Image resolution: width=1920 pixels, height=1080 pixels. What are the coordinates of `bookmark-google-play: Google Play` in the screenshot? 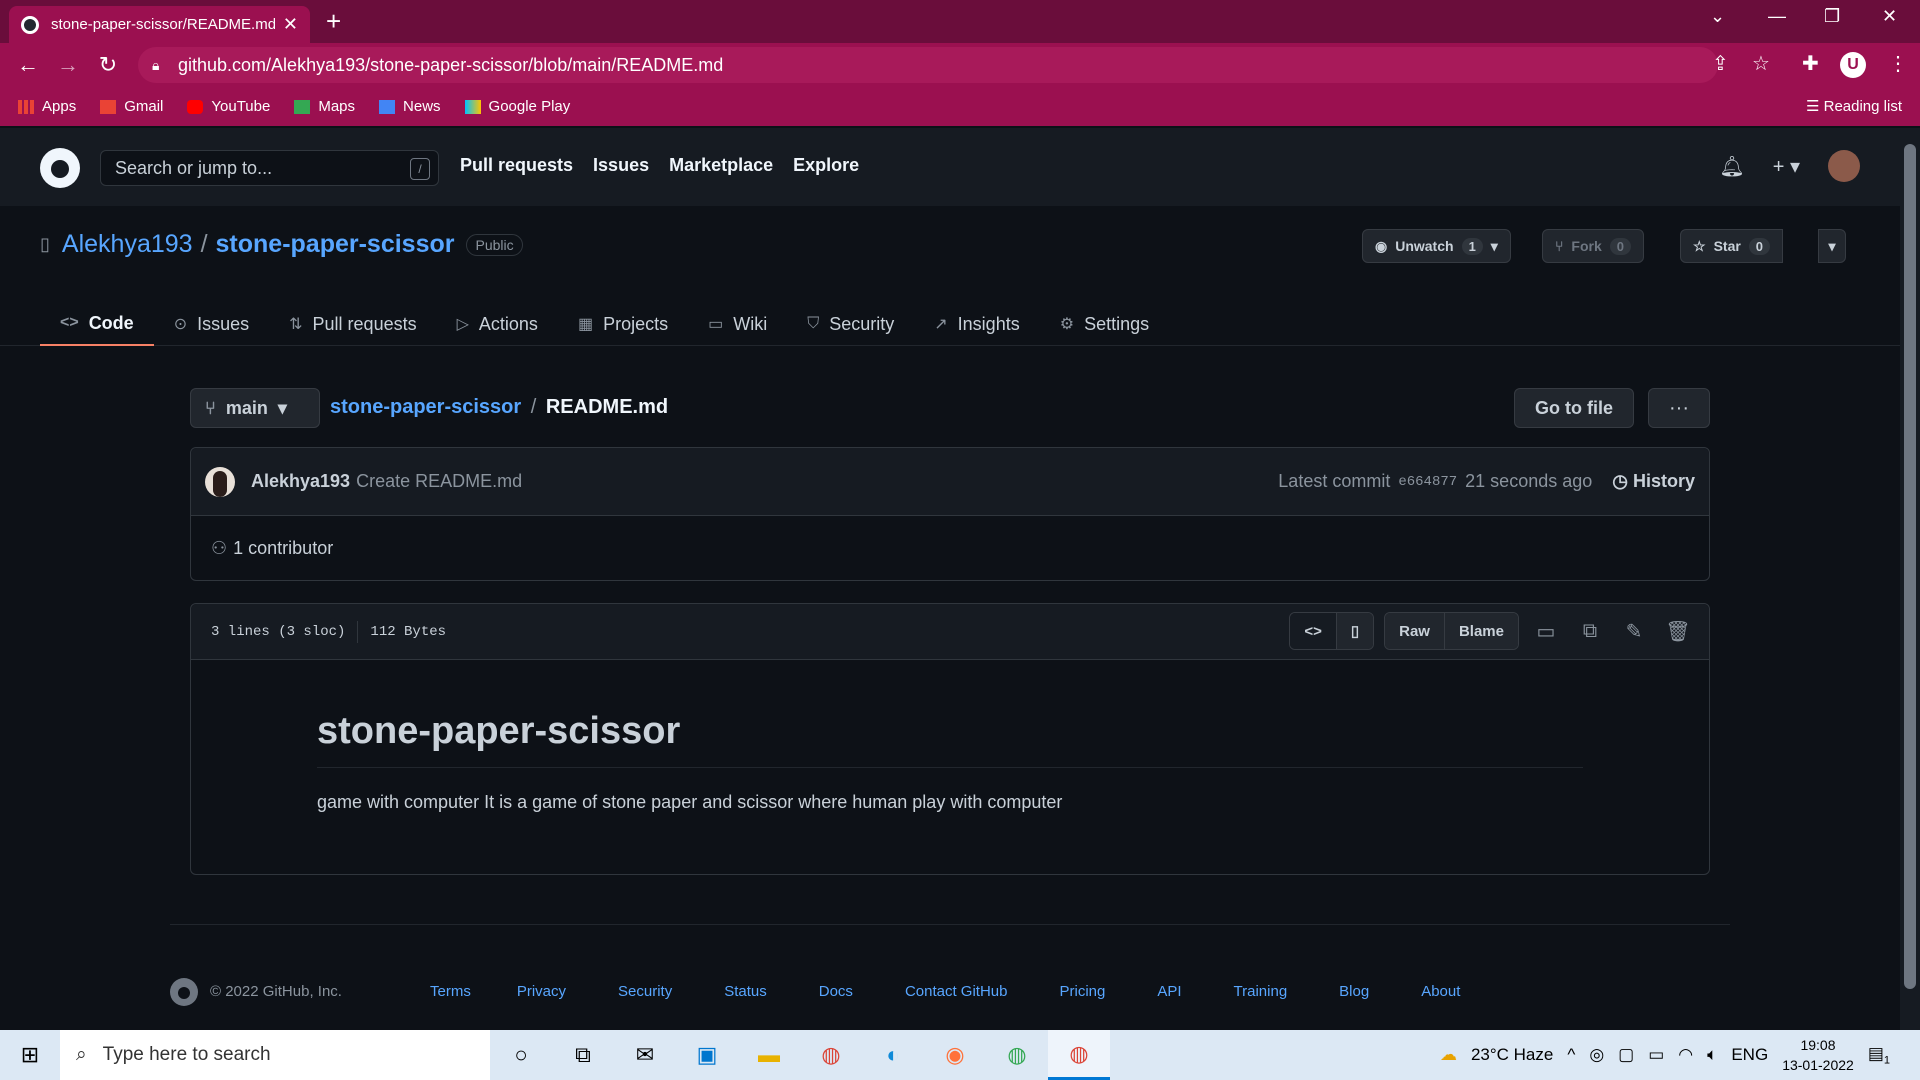 It's located at (517, 106).